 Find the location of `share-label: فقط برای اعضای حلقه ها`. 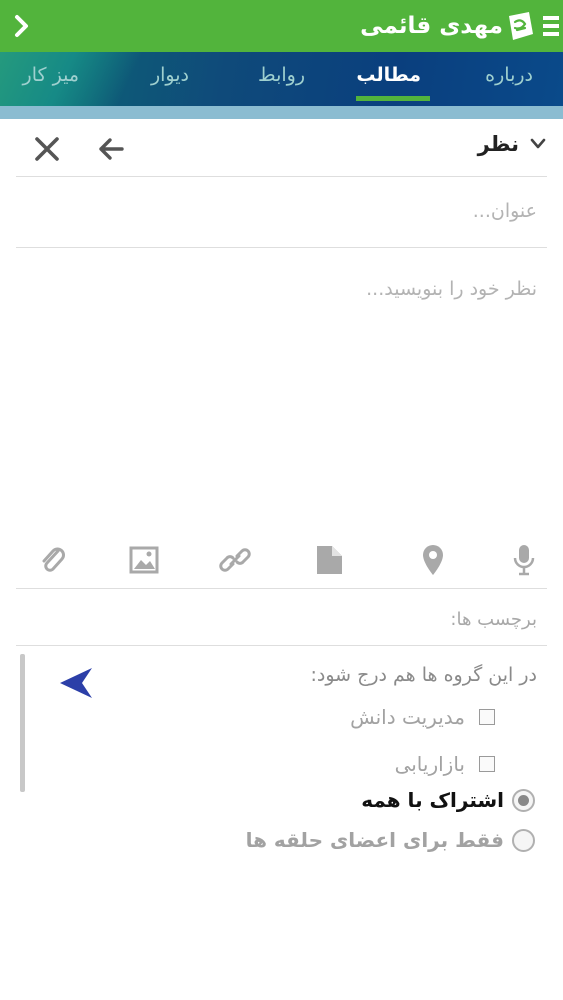

share-label: فقط برای اعضای حلقه ها is located at coordinates (374, 840).